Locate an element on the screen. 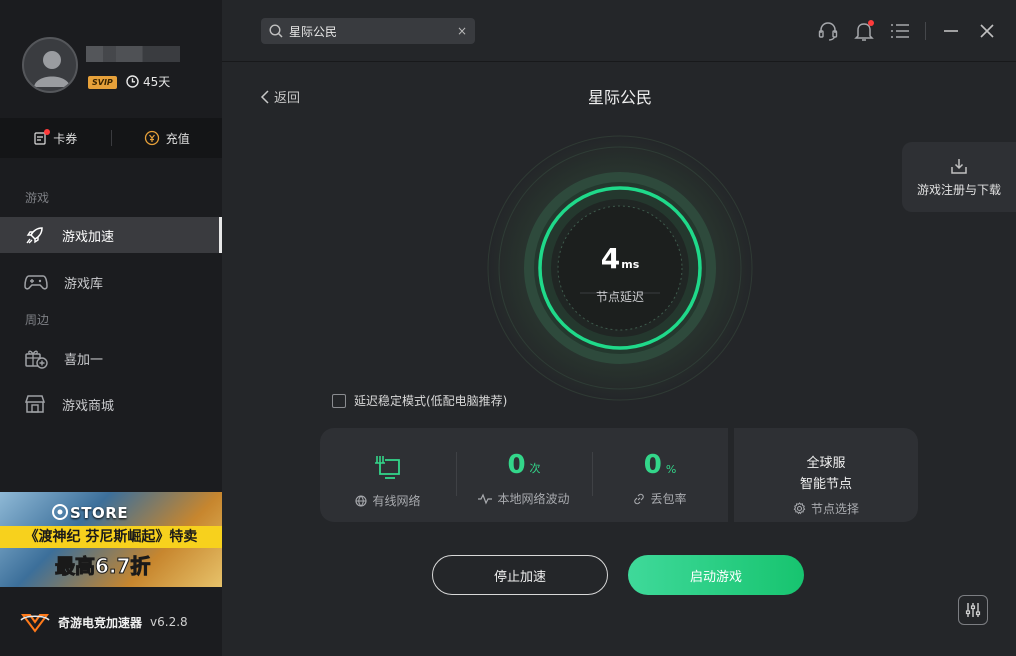  game-register-download-button: 游戏注册与下载 is located at coordinates (959, 177).